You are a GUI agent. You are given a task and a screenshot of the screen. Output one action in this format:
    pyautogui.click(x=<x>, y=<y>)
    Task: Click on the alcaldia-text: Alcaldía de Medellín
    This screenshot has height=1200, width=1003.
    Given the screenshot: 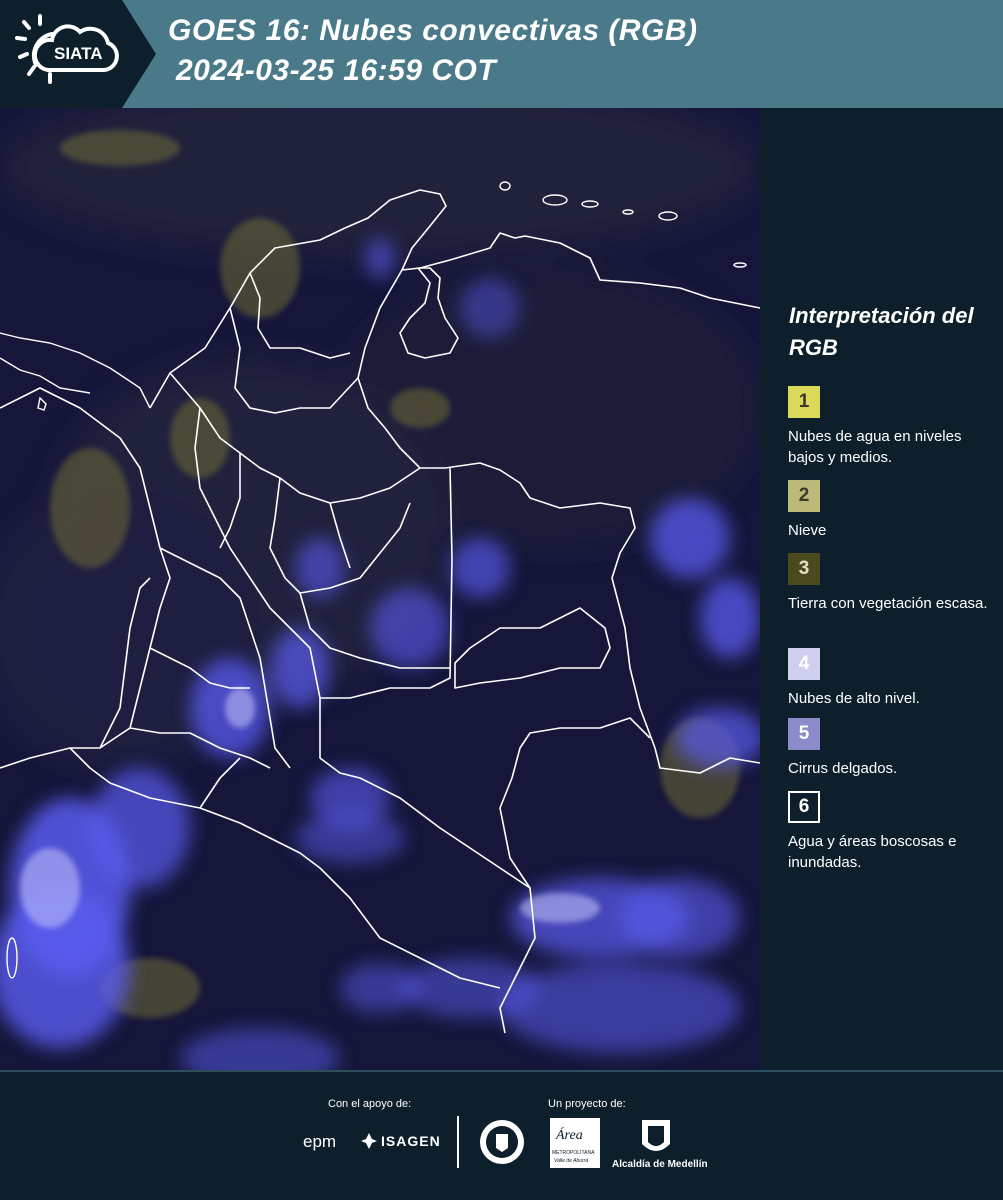 What is the action you would take?
    pyautogui.click(x=660, y=1164)
    